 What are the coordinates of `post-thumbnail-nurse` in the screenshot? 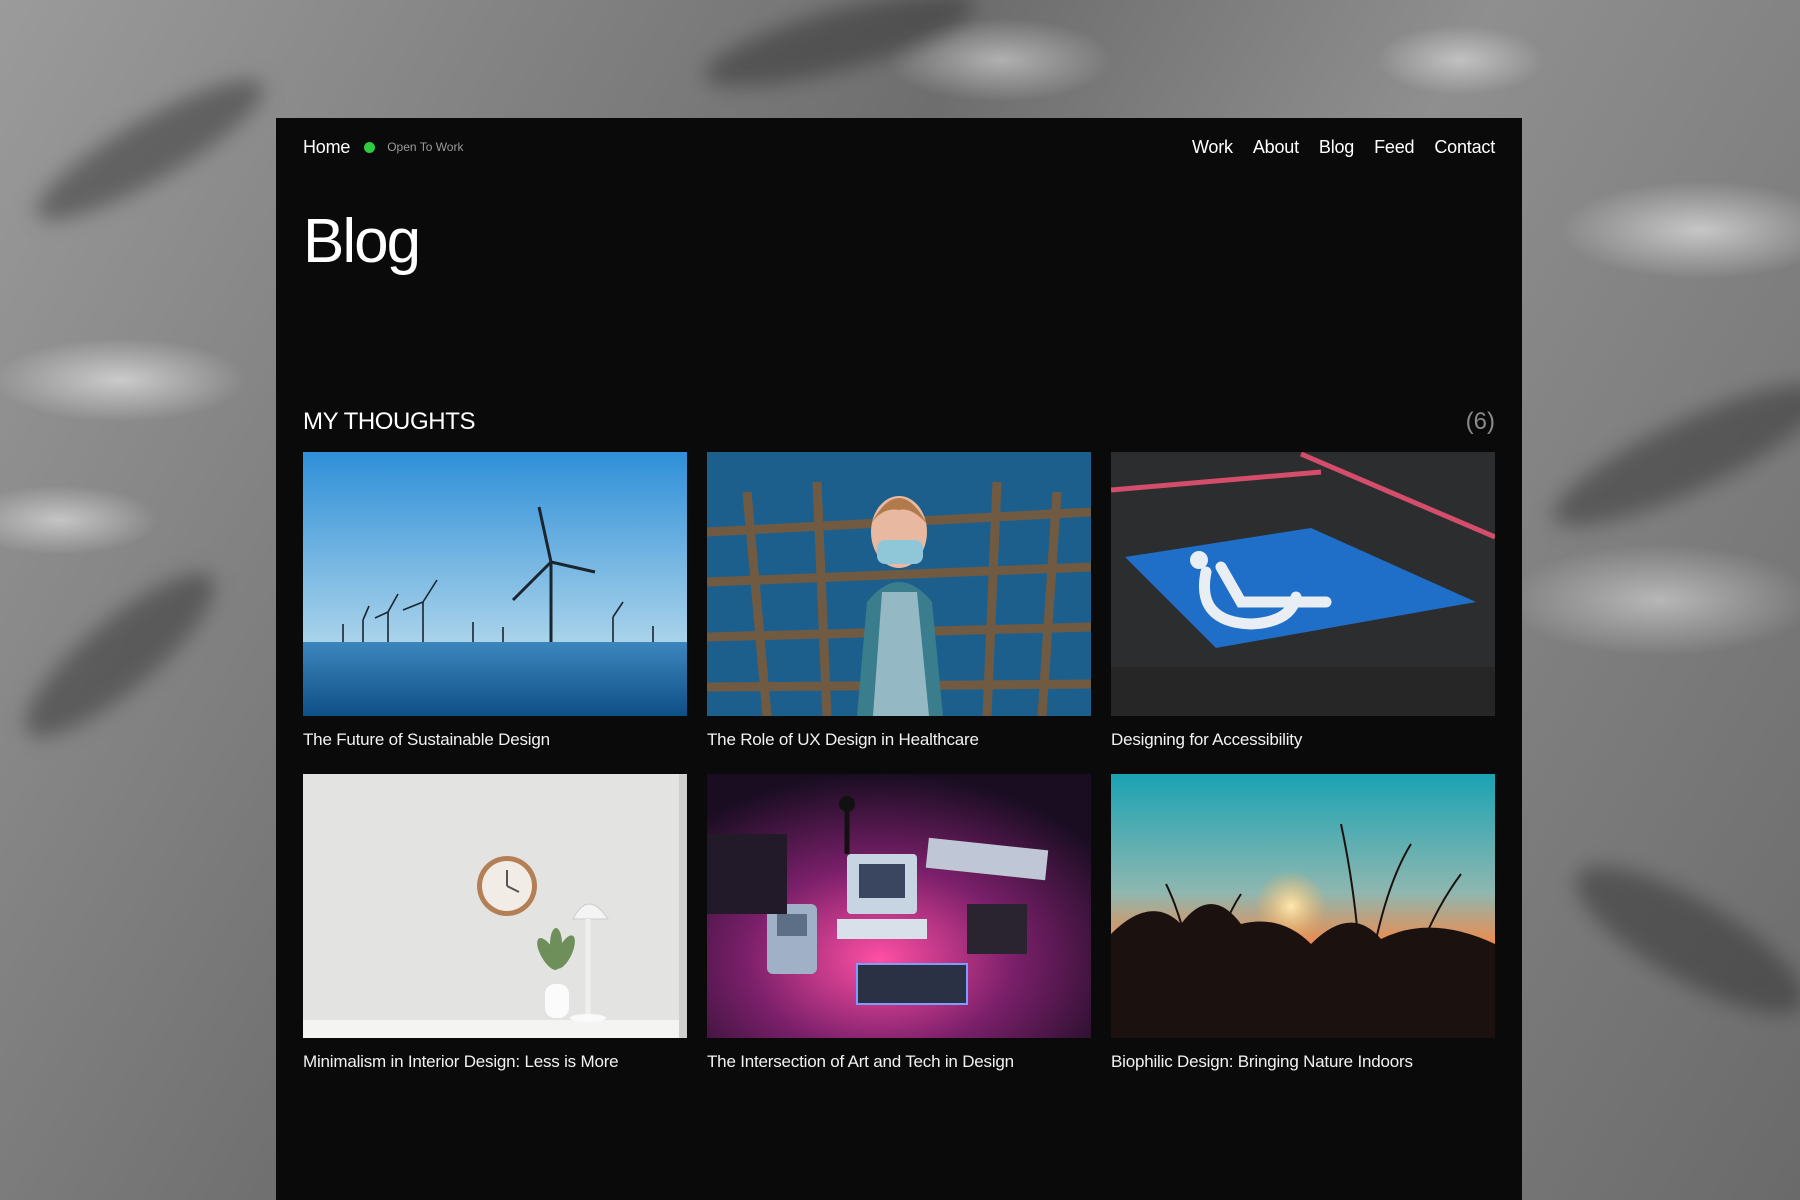 It's located at (899, 584).